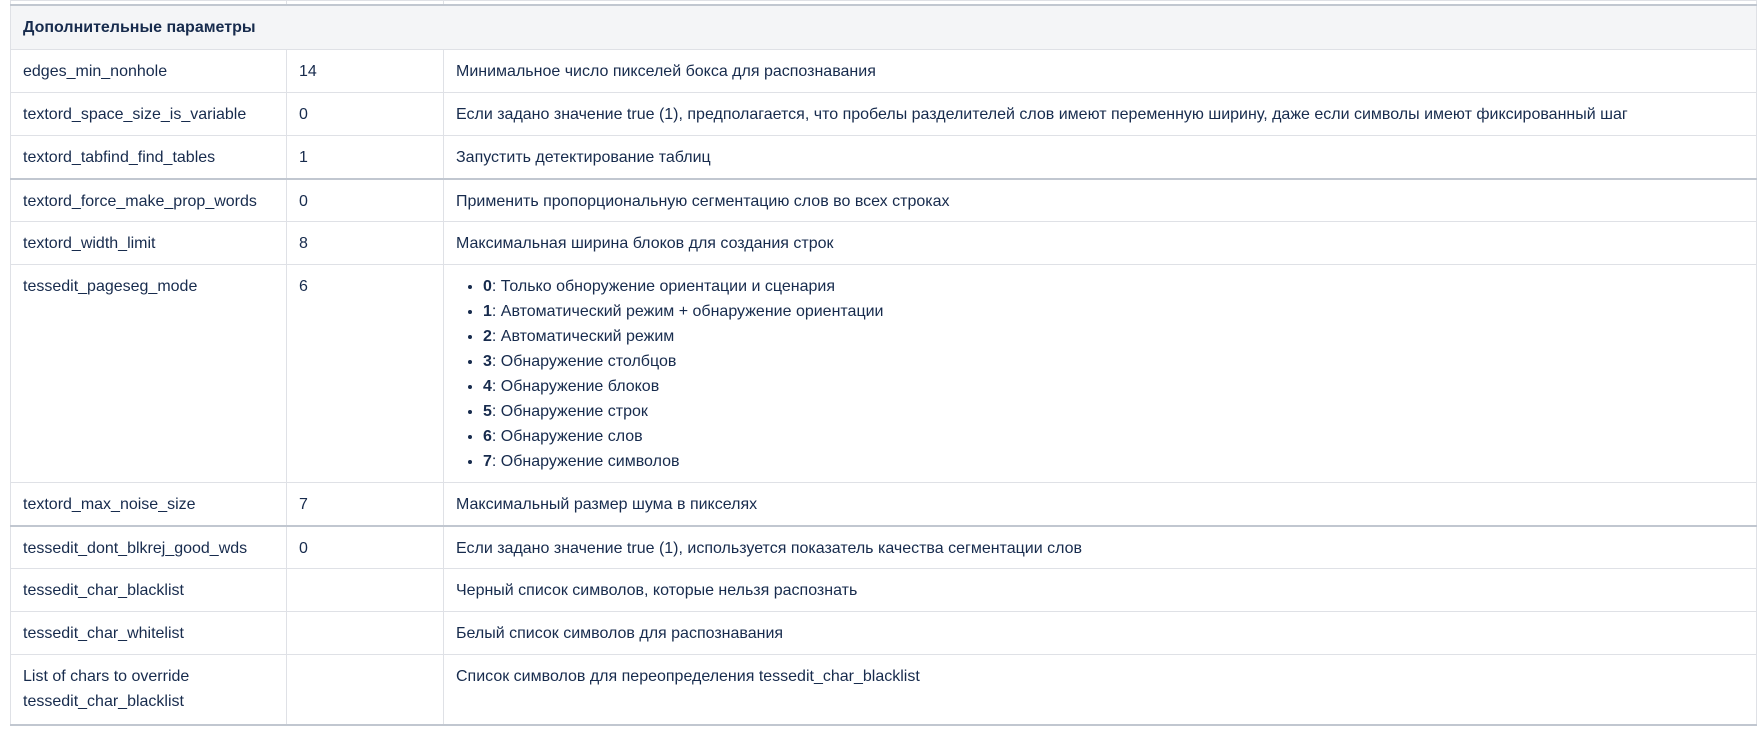  I want to click on mode-text: : Автоматический режим, so click(583, 336).